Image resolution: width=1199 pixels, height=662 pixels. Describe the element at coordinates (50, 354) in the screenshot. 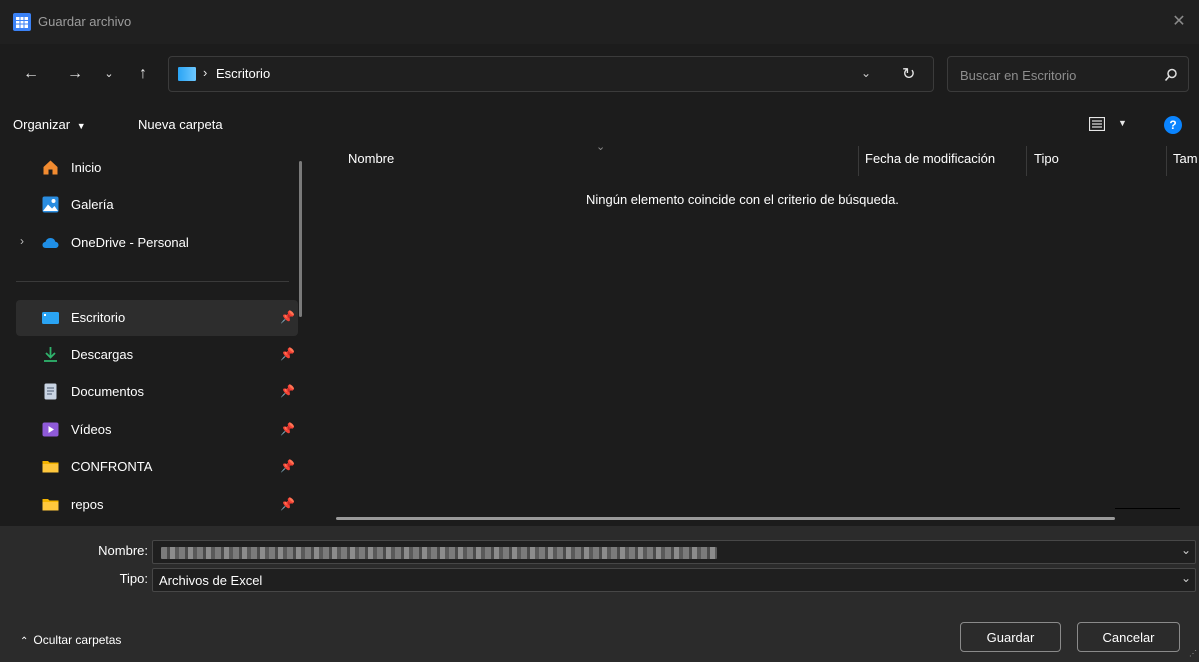

I see `download-icon` at that location.